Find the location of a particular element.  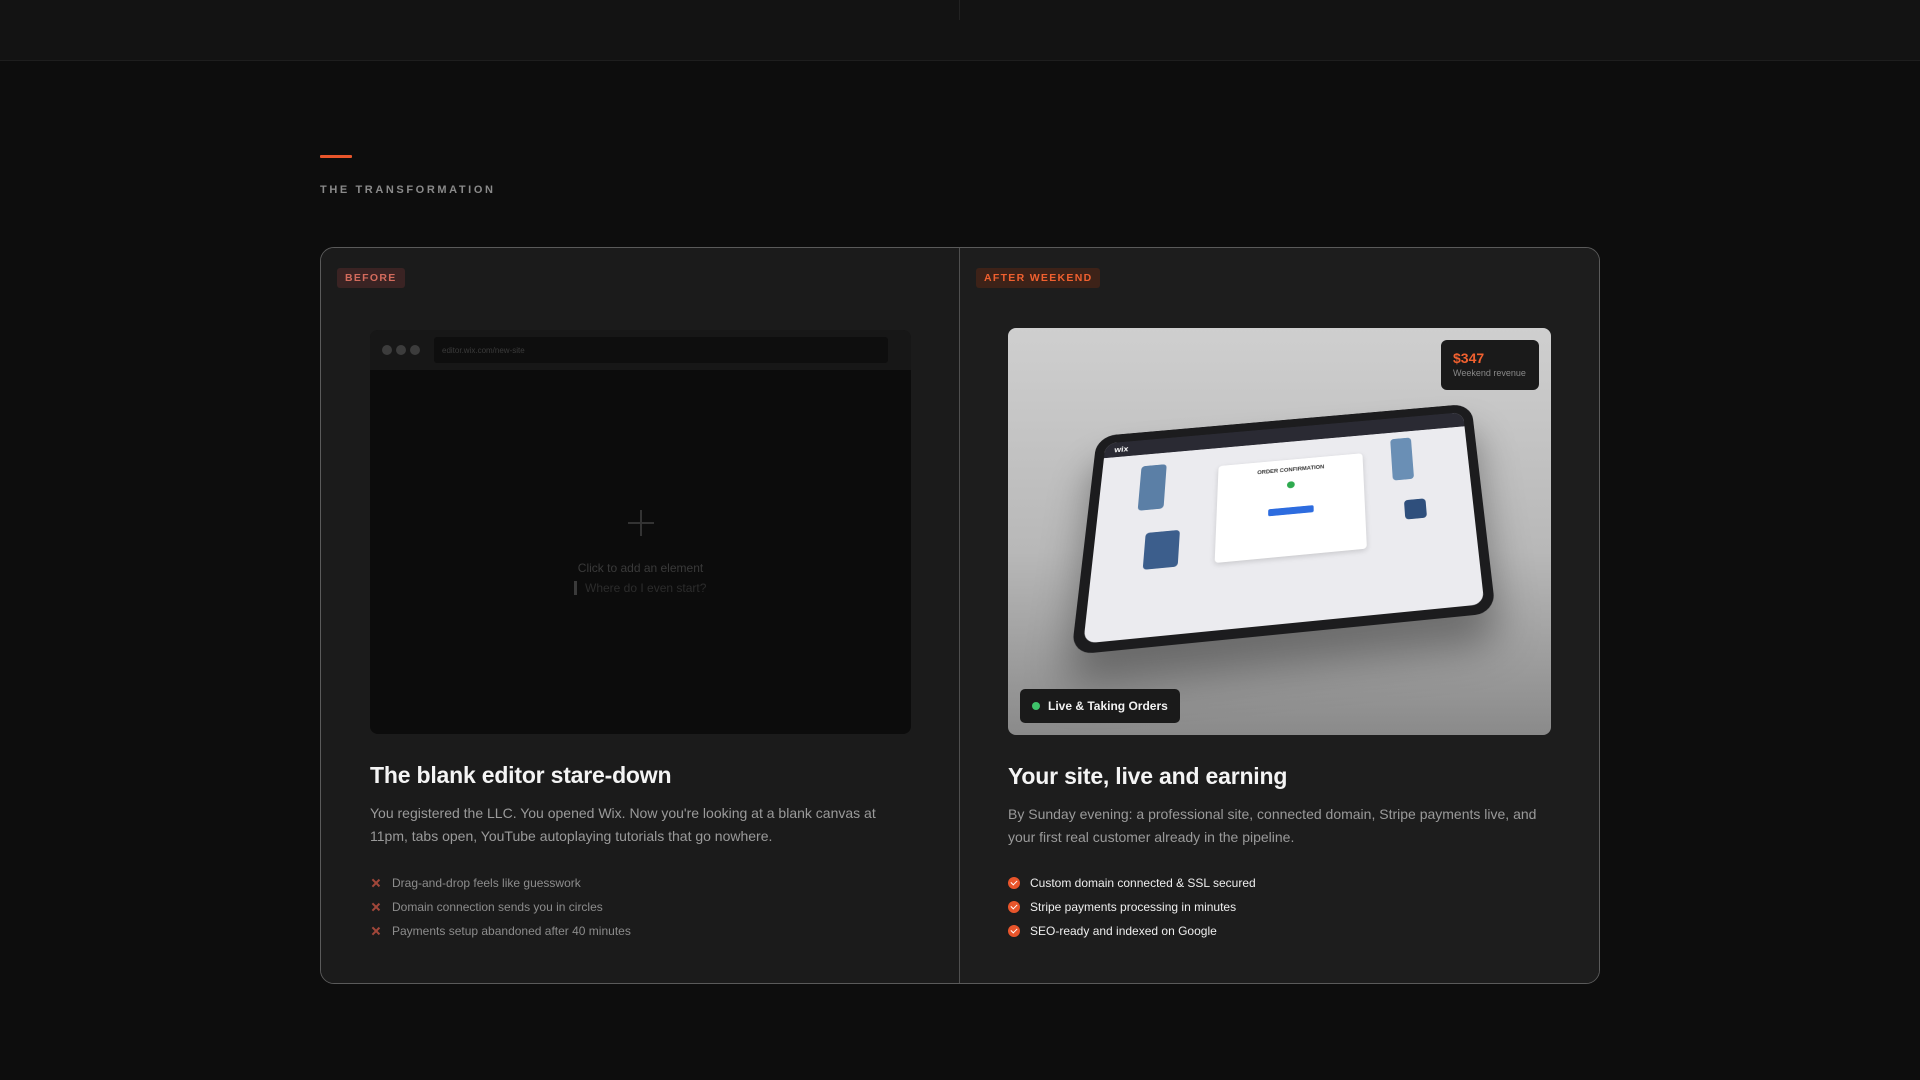

list-item-text: SEO-ready and indexed on Google is located at coordinates (1123, 931).